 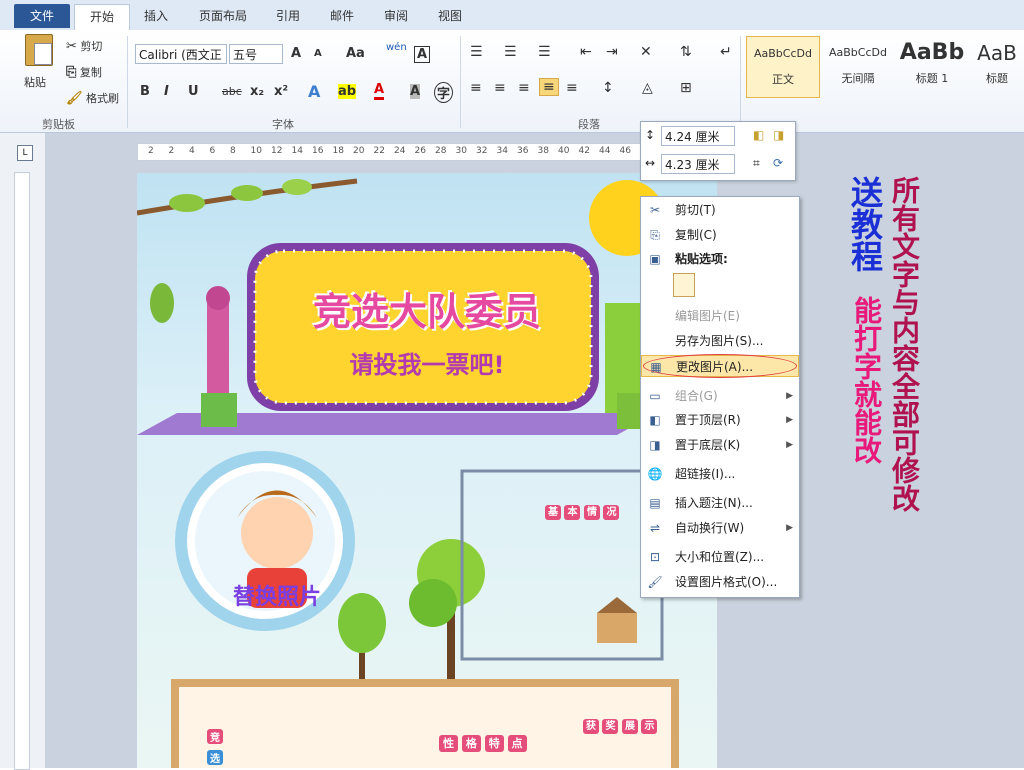 I want to click on justify-icon: ≡, so click(x=549, y=87).